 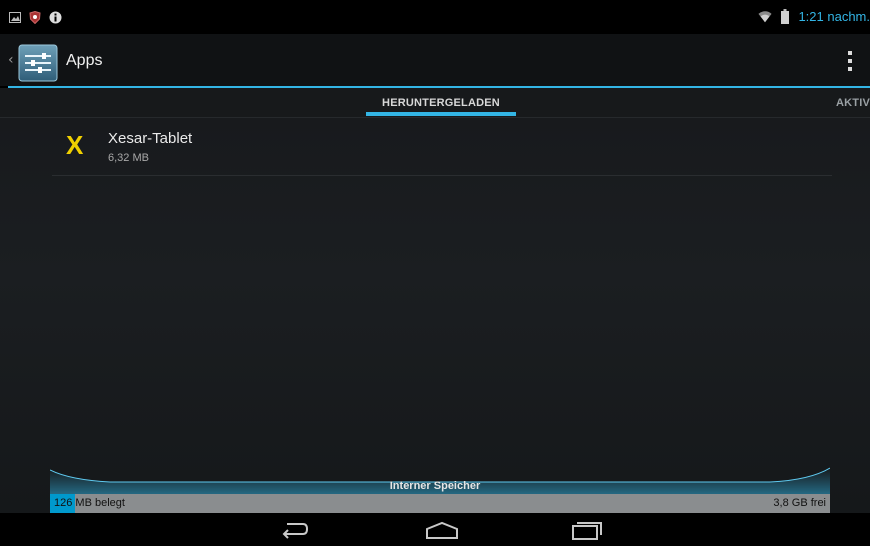 What do you see at coordinates (435, 17) in the screenshot?
I see `status-bar: 1:21 nachm.` at bounding box center [435, 17].